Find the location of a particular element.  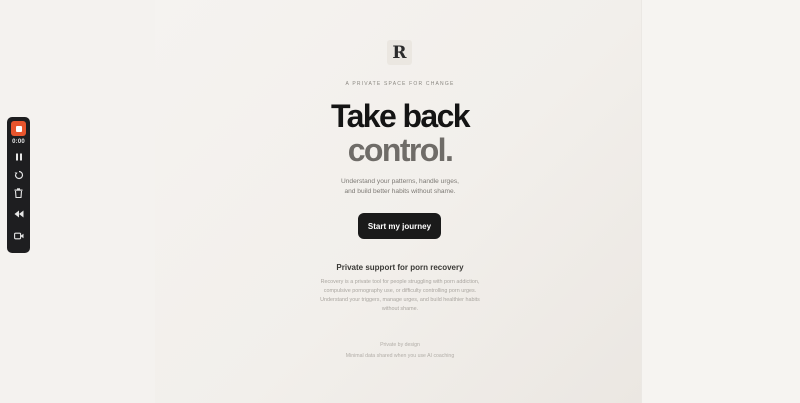

delete-button is located at coordinates (19, 193).